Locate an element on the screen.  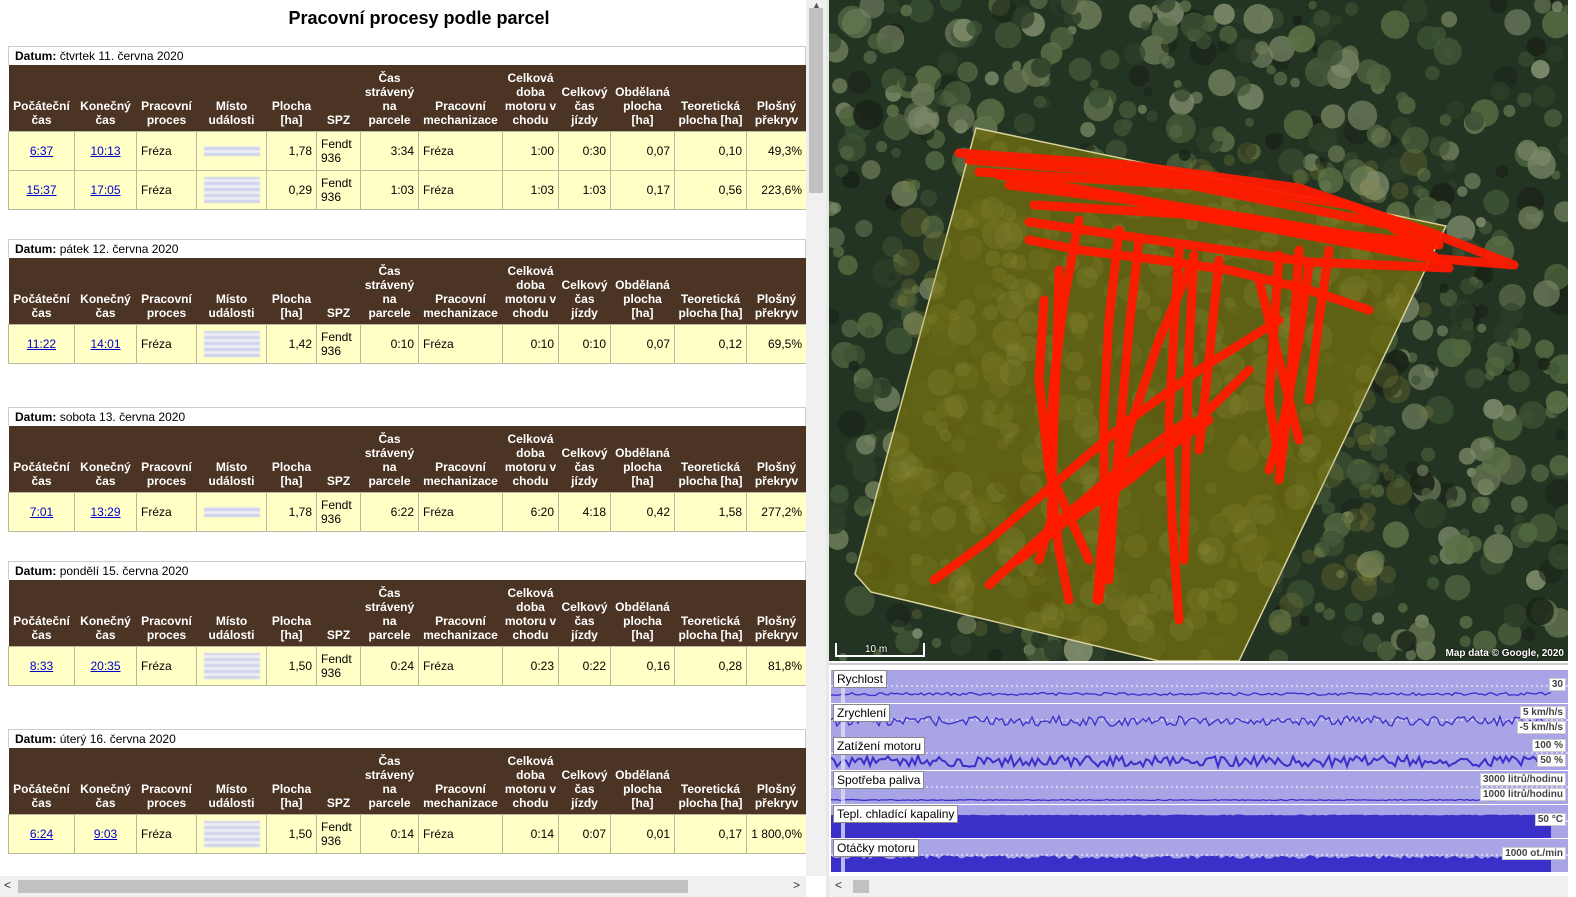
start-time-link: 8:33 is located at coordinates (41, 666).